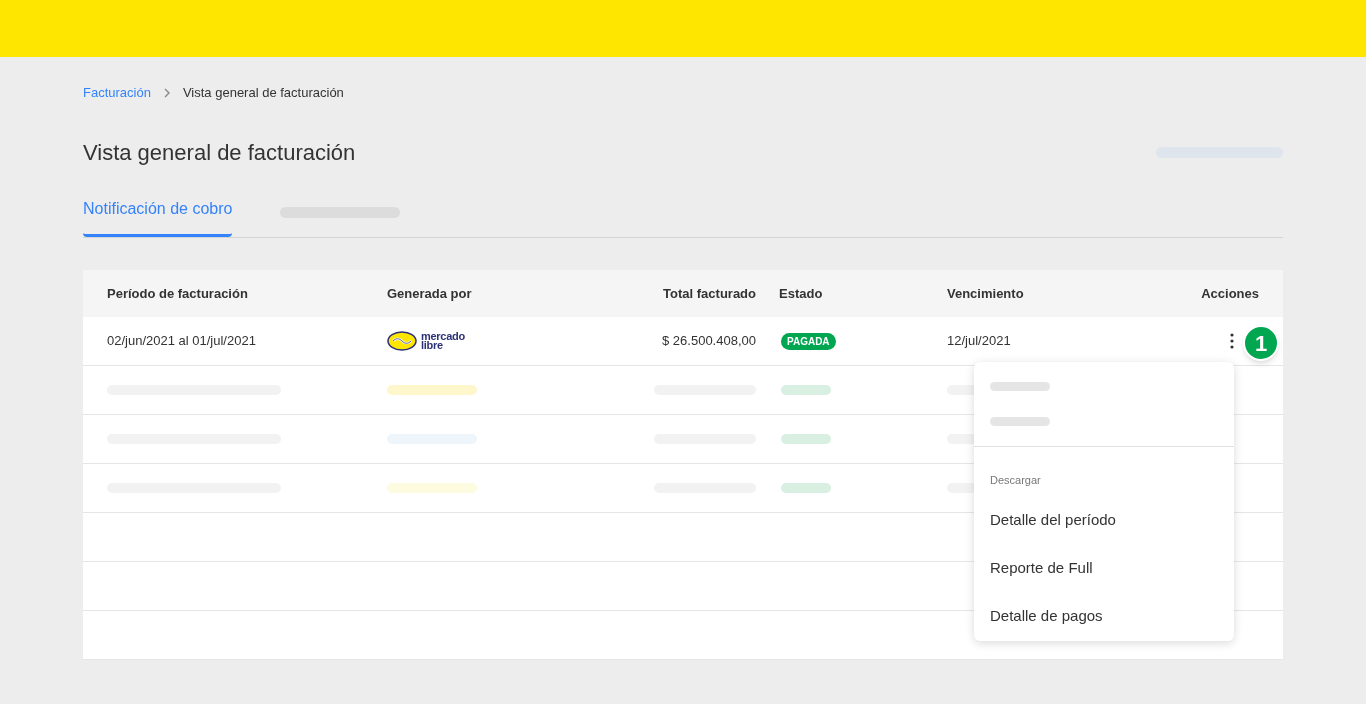 This screenshot has width=1366, height=704. Describe the element at coordinates (1230, 293) in the screenshot. I see `column-header: Acciones` at that location.